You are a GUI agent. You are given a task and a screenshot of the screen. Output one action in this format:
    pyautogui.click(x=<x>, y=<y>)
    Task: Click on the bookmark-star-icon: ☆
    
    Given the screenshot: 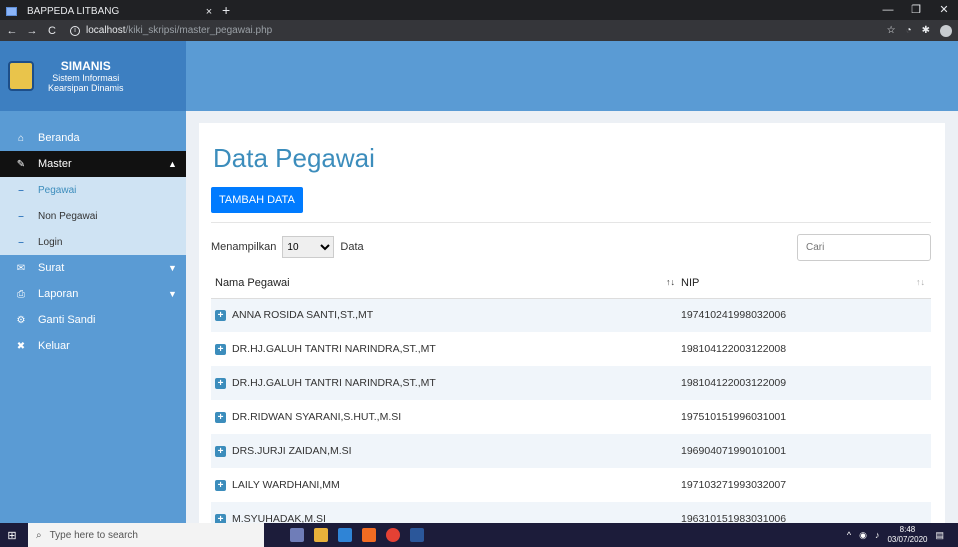 What is the action you would take?
    pyautogui.click(x=891, y=30)
    